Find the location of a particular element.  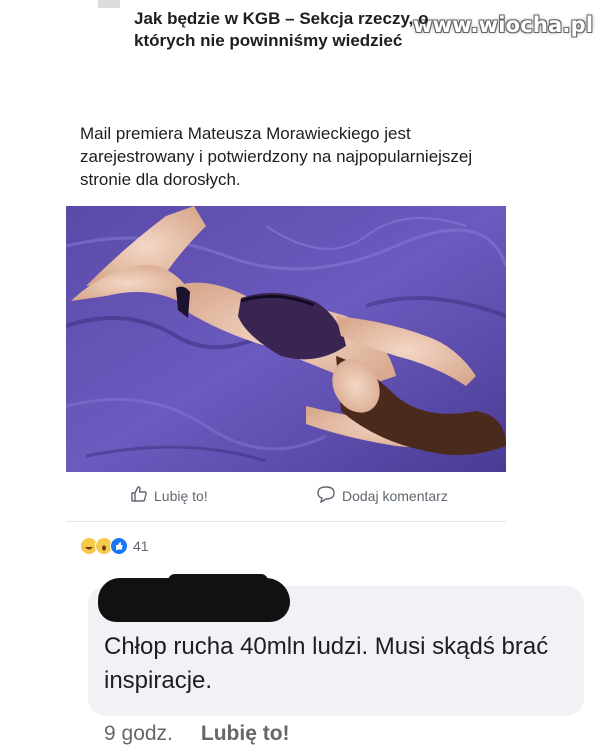

like-button-label: Lubię to! is located at coordinates (181, 495).